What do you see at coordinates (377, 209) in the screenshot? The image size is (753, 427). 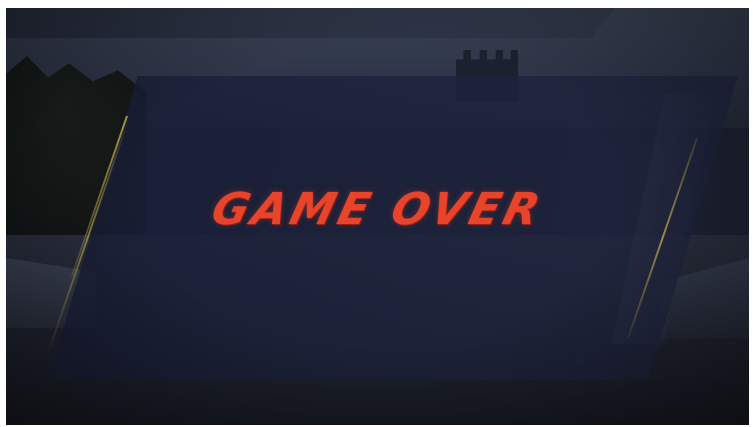 I see `game-over-title: GAME OVER` at bounding box center [377, 209].